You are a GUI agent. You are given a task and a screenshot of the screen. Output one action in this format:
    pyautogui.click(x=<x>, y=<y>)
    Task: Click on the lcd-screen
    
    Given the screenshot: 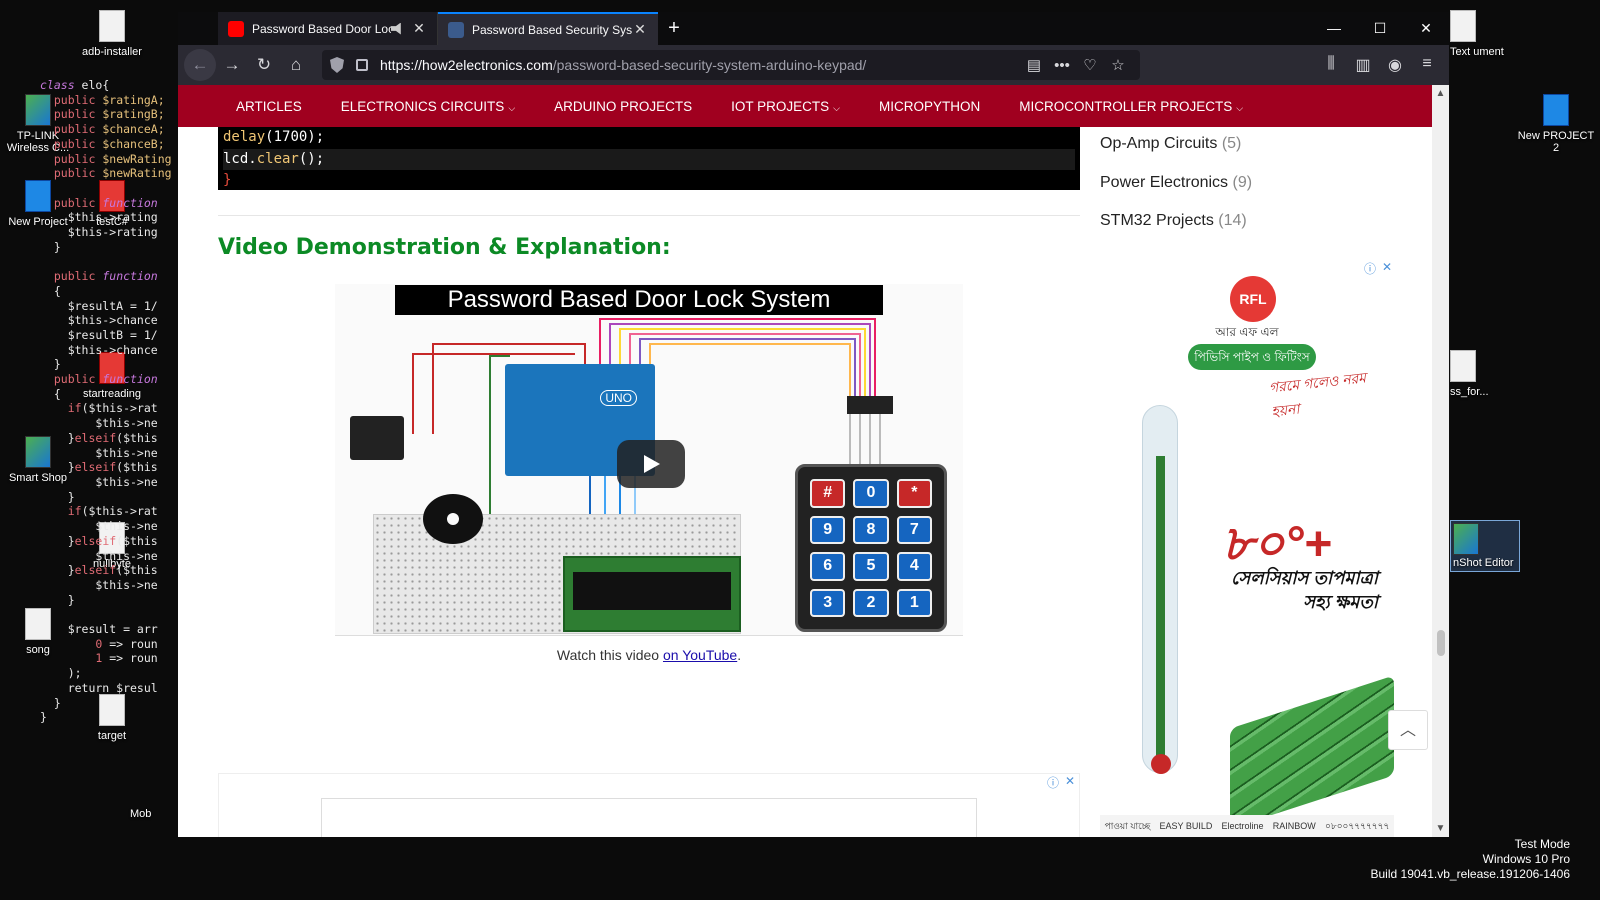 What is the action you would take?
    pyautogui.click(x=652, y=591)
    